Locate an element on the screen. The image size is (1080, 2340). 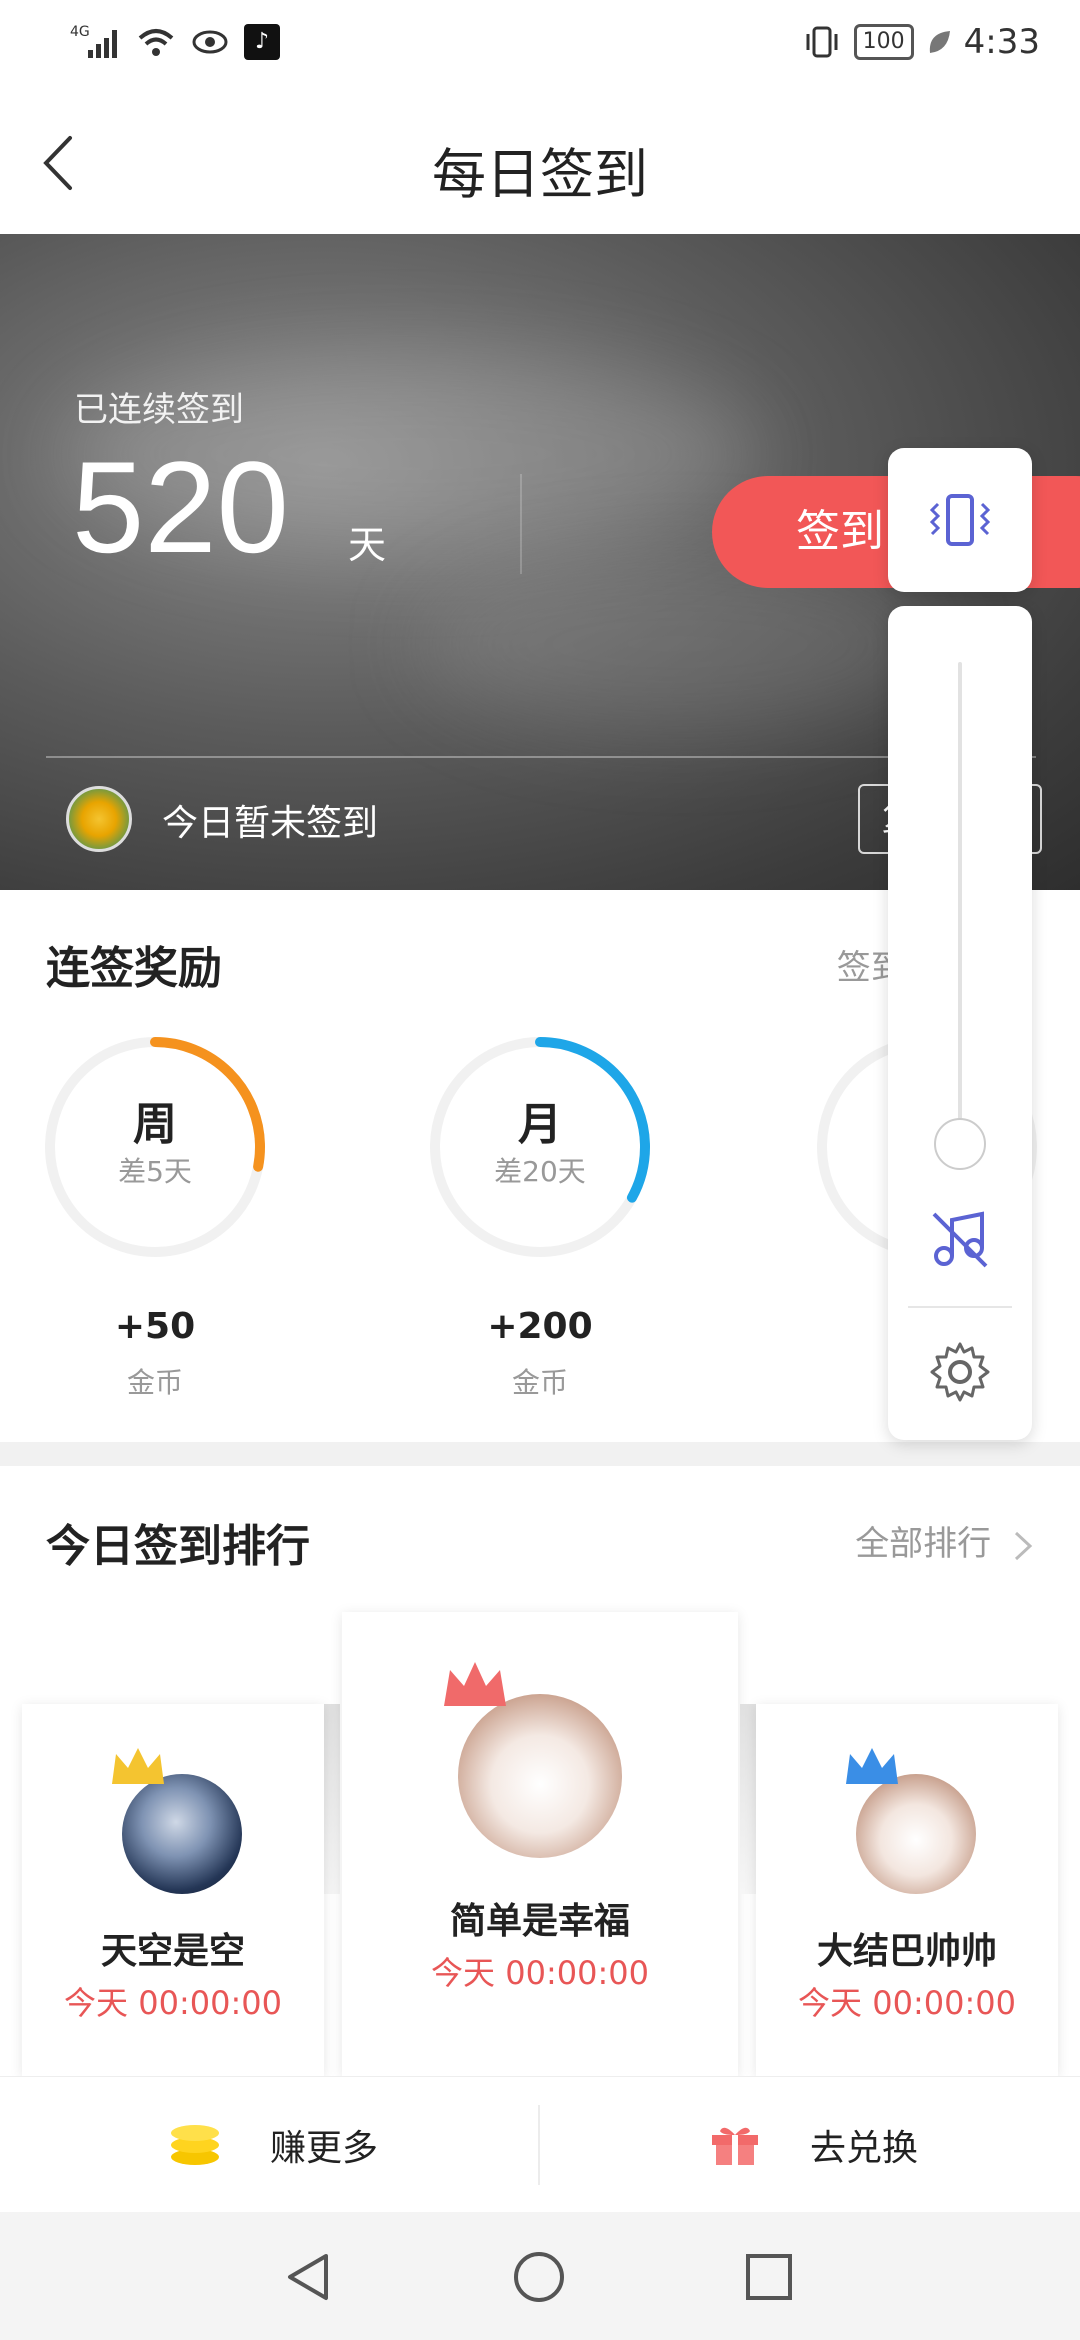
rank-time-third: 今天 00:00:00 is located at coordinates (907, 2003).